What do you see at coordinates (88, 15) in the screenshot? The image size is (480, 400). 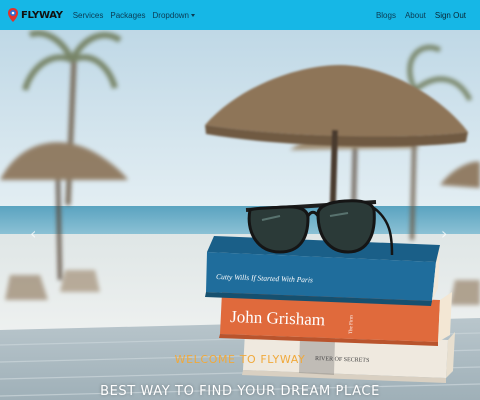 I see `nav-services-link: Services` at bounding box center [88, 15].